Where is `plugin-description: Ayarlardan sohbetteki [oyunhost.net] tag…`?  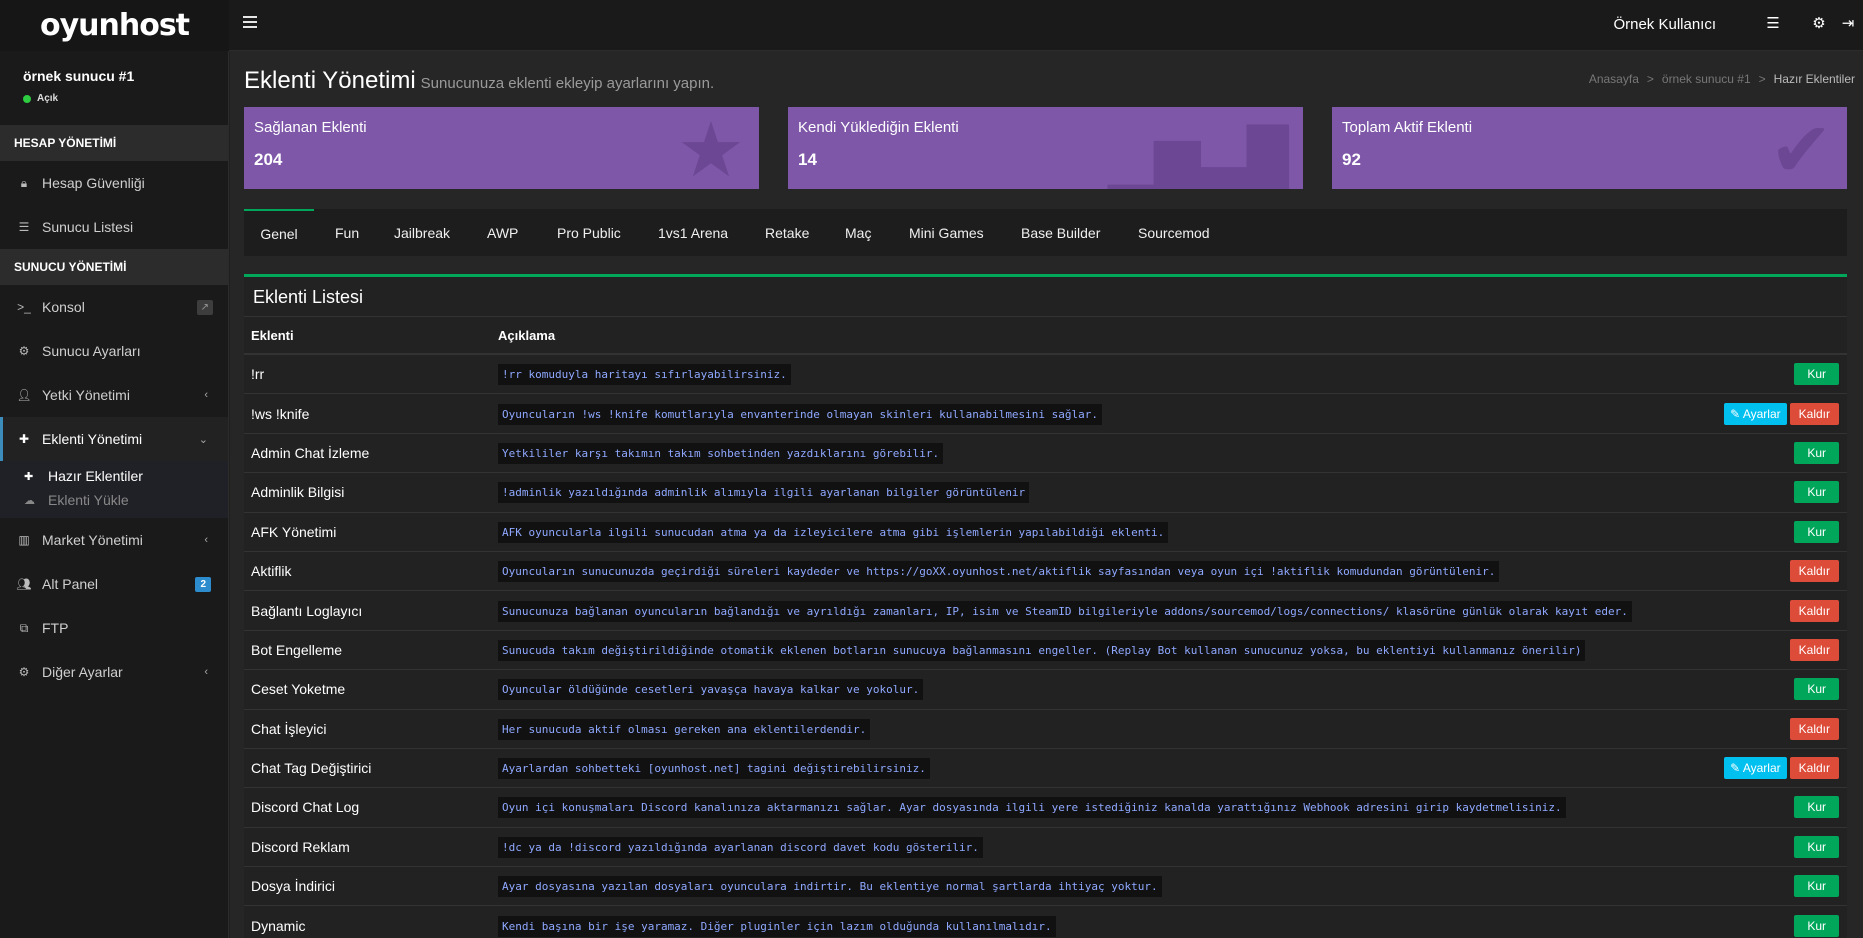
plugin-description: Ayarlardan sohbetteki [oyunhost.net] tag… is located at coordinates (714, 769).